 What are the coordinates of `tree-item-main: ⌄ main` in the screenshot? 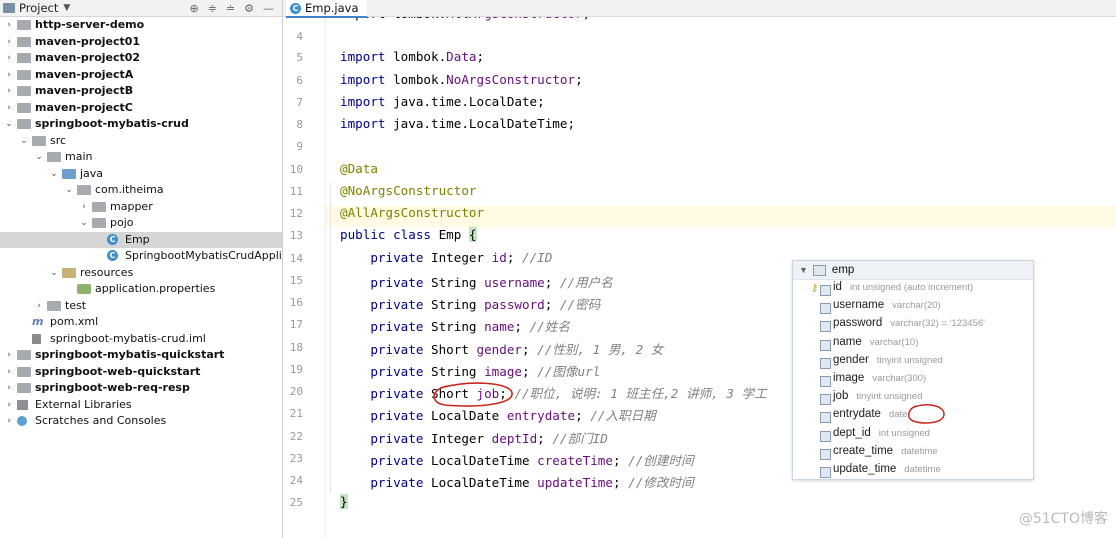 It's located at (141, 157).